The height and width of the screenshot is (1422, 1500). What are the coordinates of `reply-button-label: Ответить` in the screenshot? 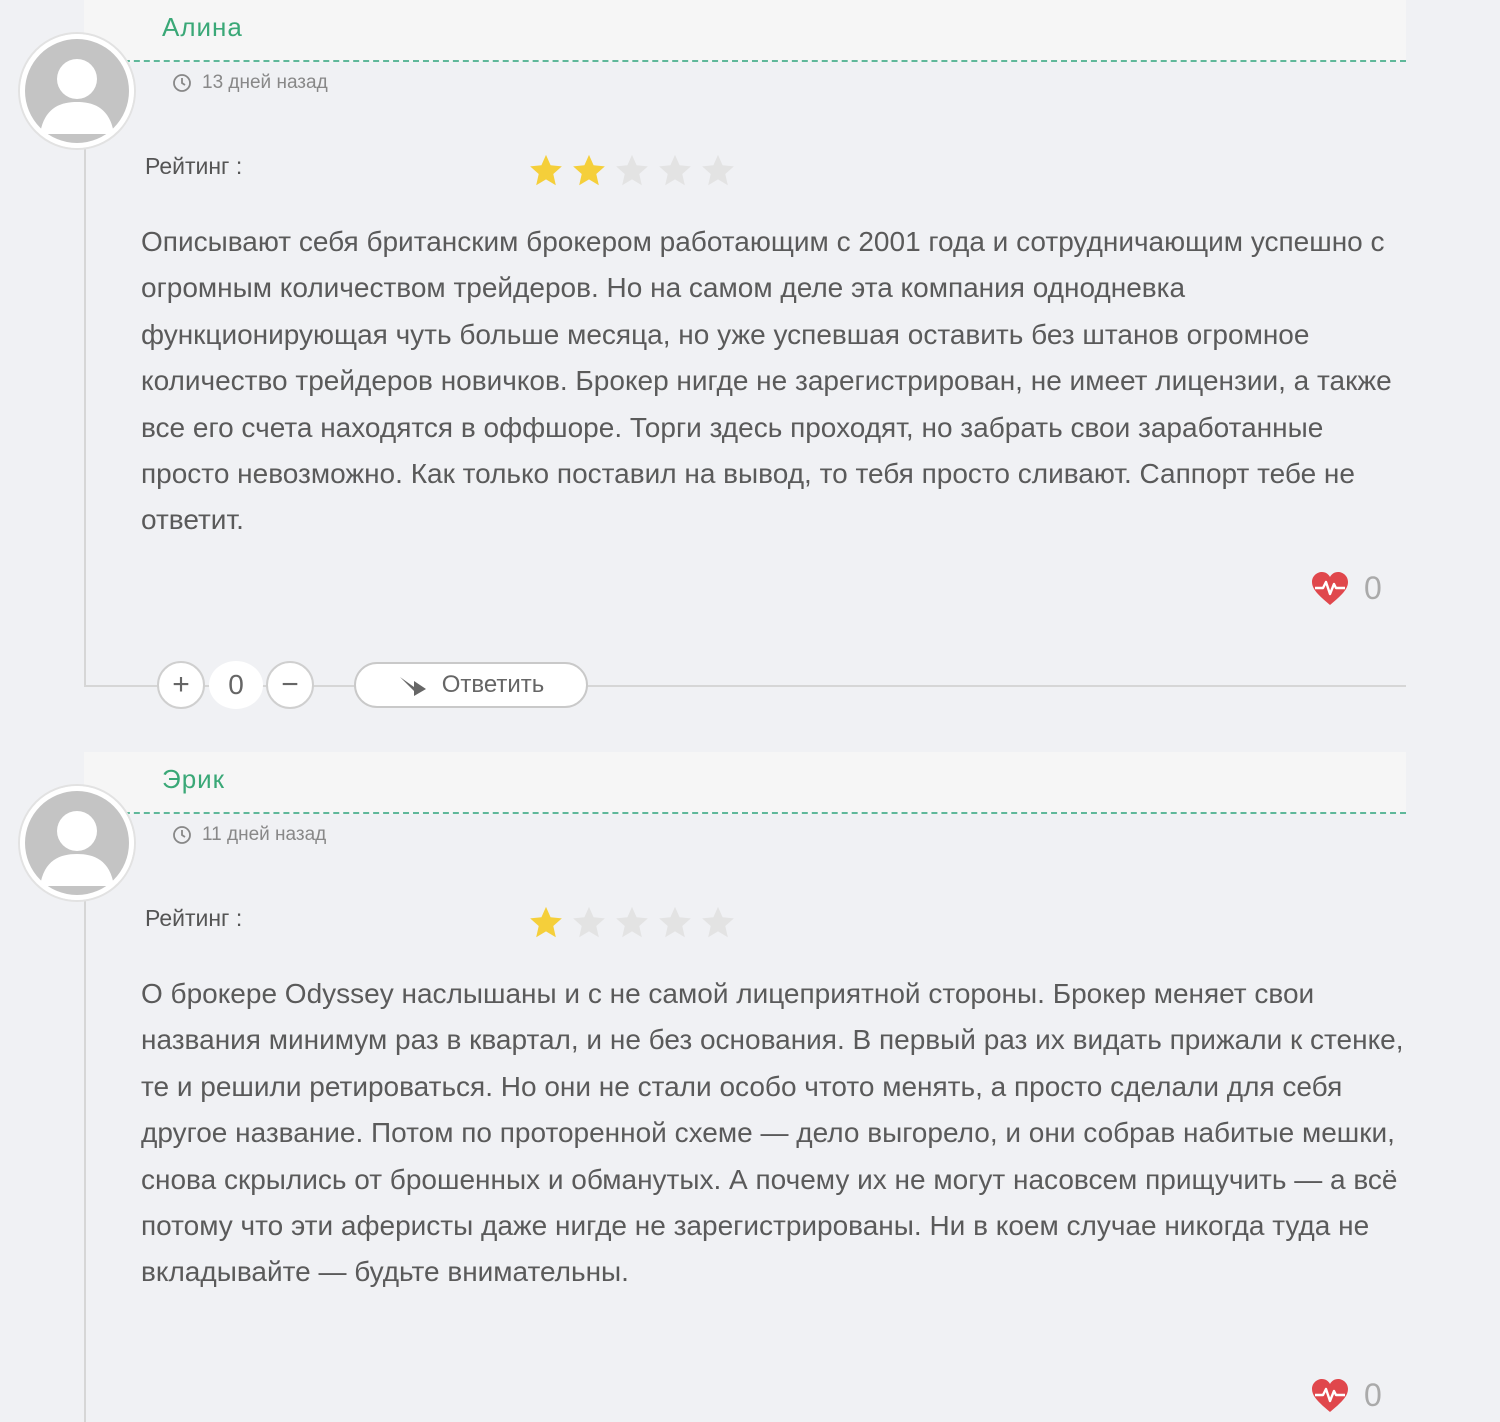 It's located at (493, 684).